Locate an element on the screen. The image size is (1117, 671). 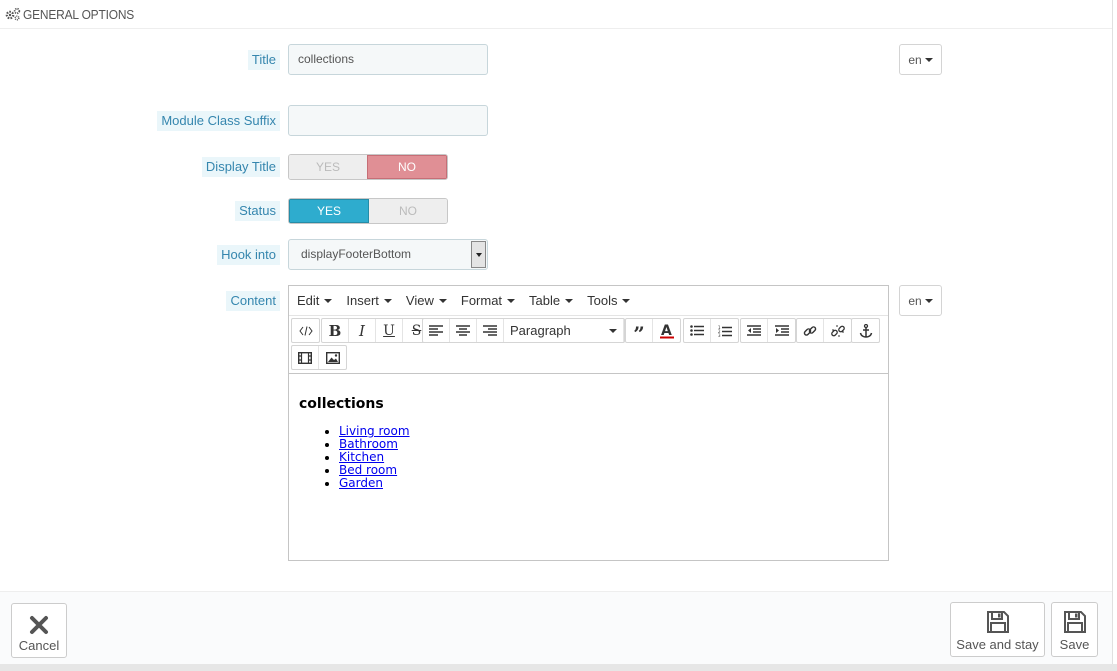
save-label: Save is located at coordinates (1074, 644).